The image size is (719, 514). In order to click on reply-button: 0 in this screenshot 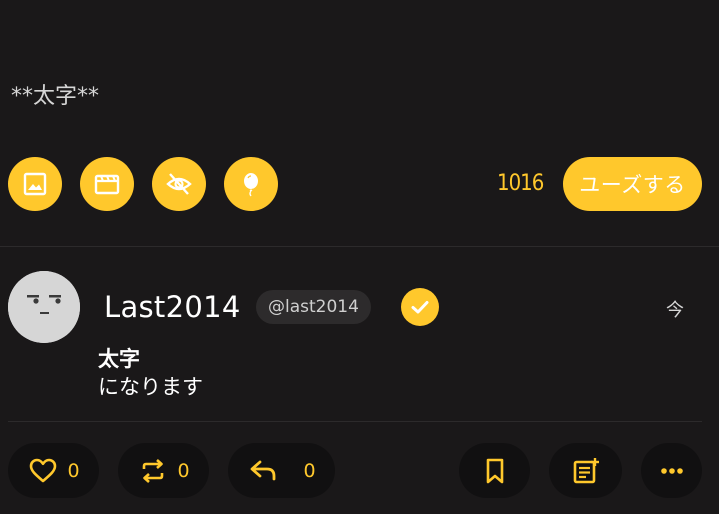, I will do `click(281, 470)`.